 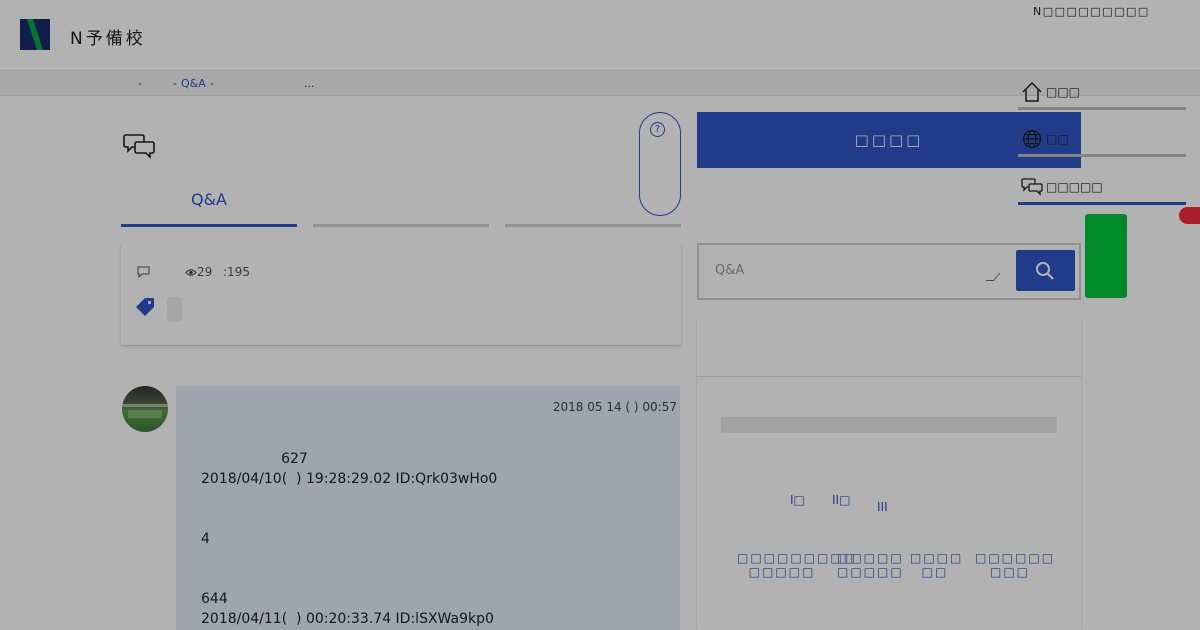 I want to click on eye-icon, so click(x=191, y=272).